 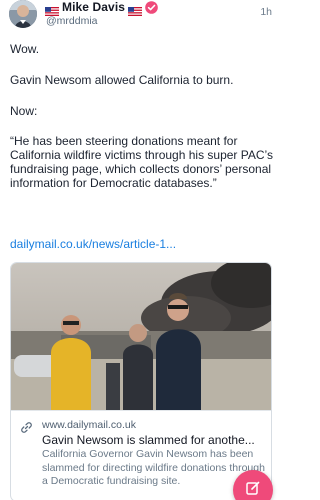 I want to click on author-handle: @mrddmia, so click(x=72, y=21).